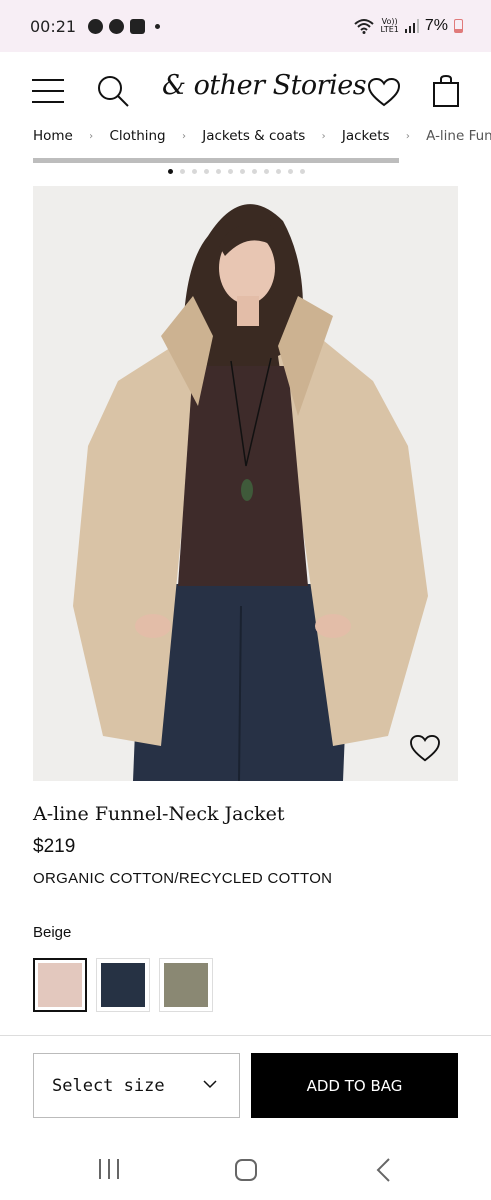  What do you see at coordinates (117, 26) in the screenshot?
I see `messenger-icon` at bounding box center [117, 26].